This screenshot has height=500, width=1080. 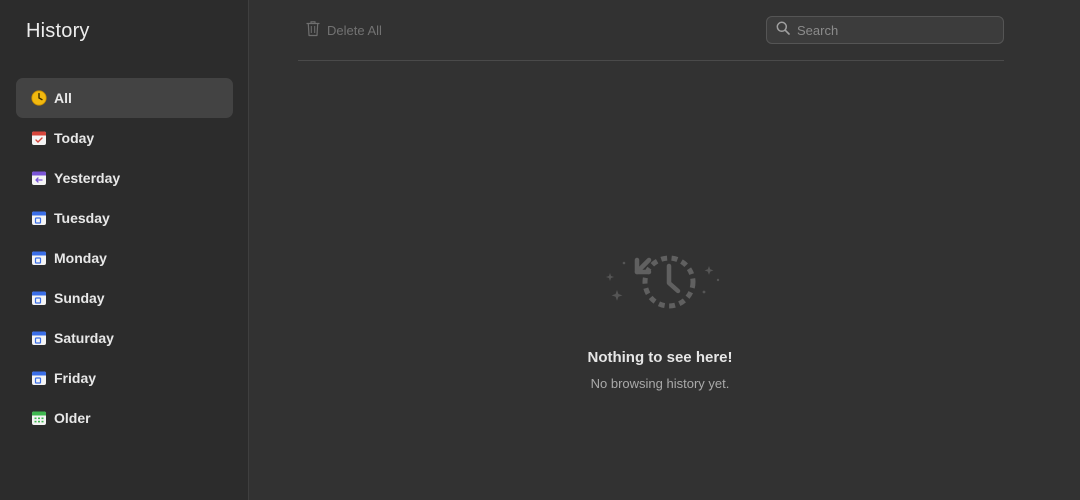 I want to click on delete-all-label: Delete All, so click(x=354, y=30).